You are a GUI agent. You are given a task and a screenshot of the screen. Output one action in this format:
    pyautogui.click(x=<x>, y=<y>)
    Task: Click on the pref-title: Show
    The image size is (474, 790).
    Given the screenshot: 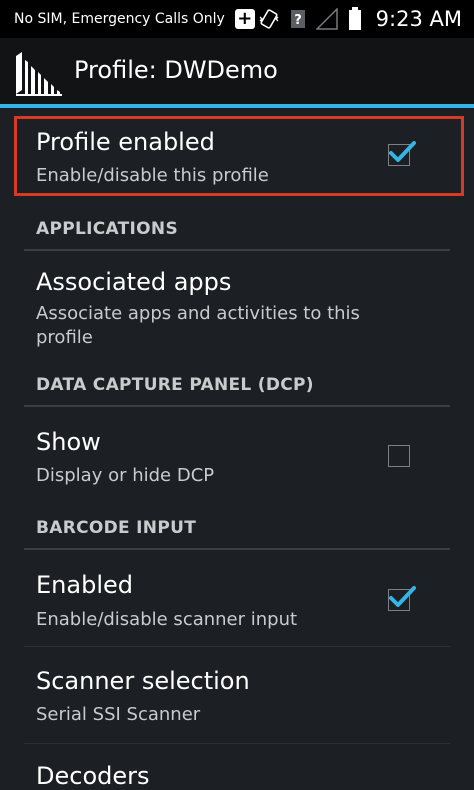 What is the action you would take?
    pyautogui.click(x=68, y=442)
    